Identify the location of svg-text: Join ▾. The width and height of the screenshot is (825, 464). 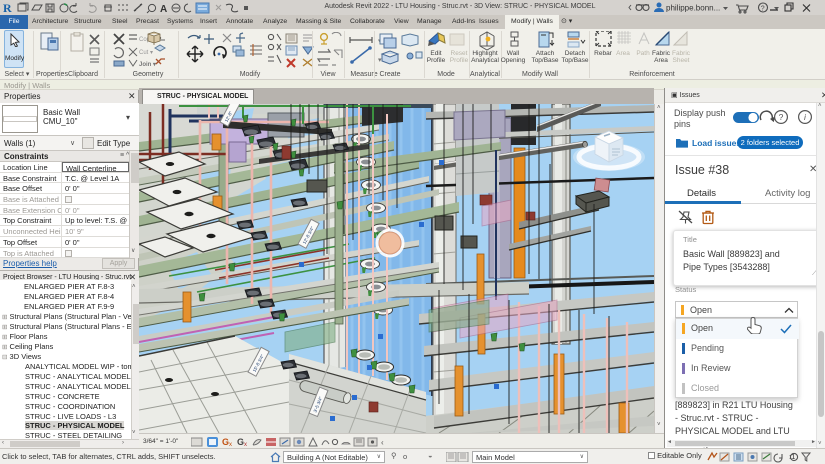
(148, 65).